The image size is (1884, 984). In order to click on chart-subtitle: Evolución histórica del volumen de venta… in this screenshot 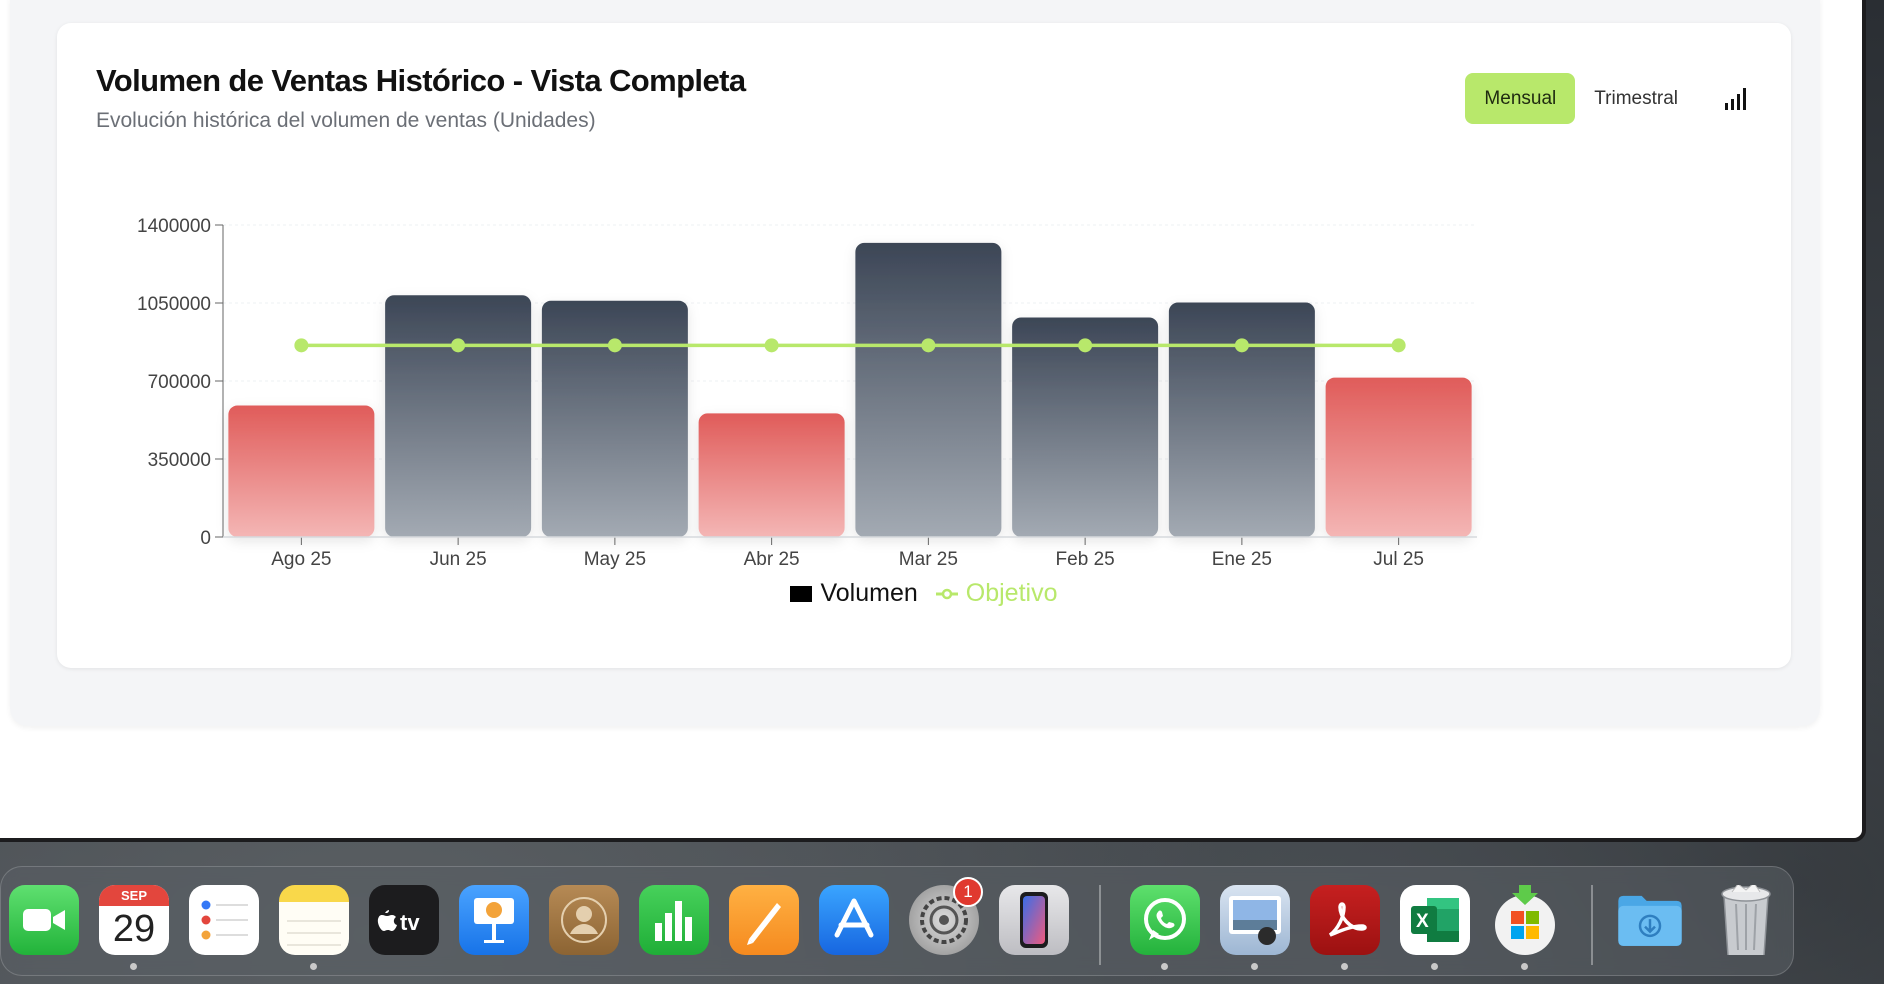, I will do `click(346, 120)`.